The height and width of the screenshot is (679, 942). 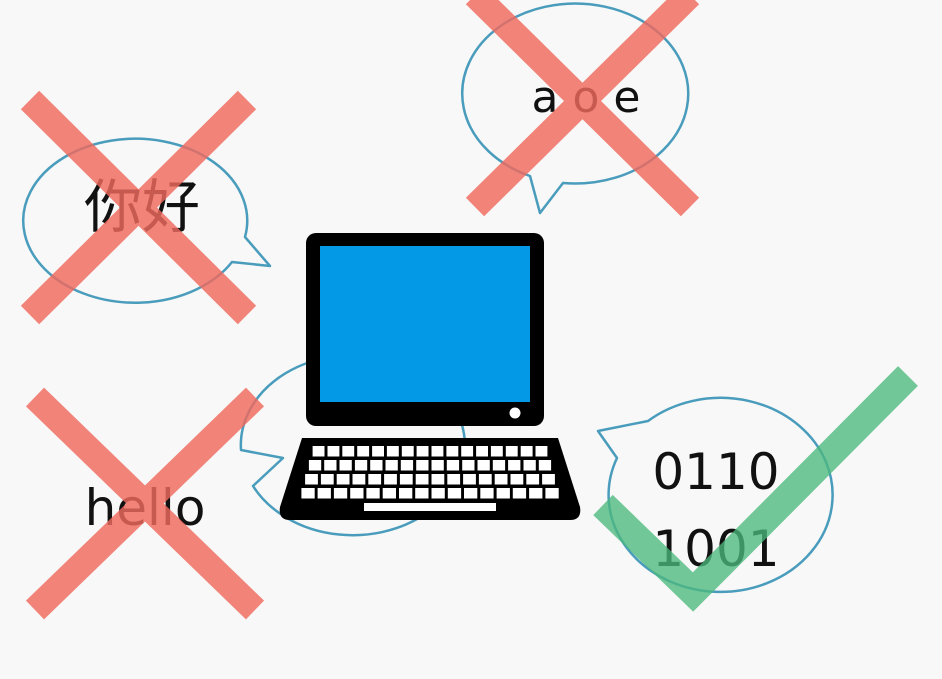 What do you see at coordinates (430, 507) in the screenshot?
I see `keyboard-spacebar` at bounding box center [430, 507].